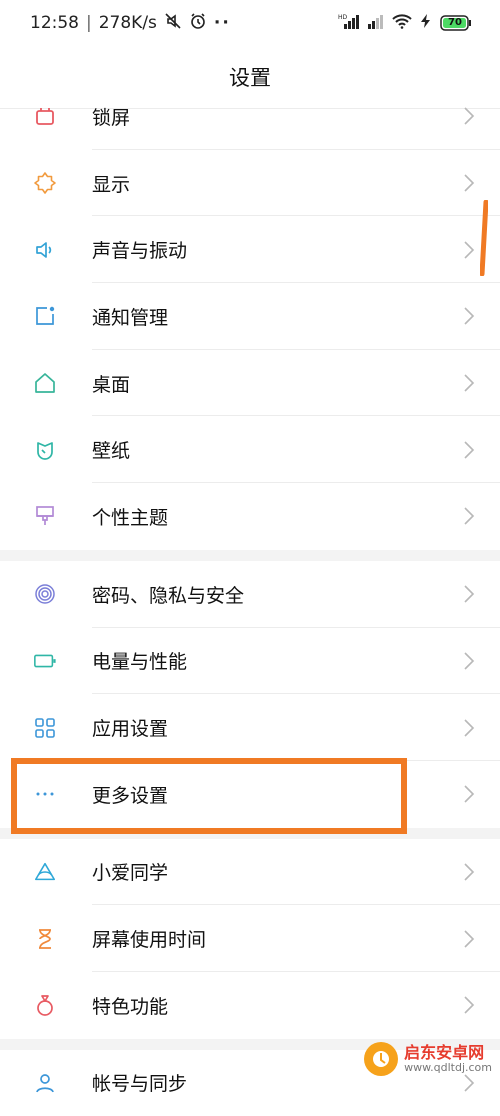  What do you see at coordinates (45, 116) in the screenshot?
I see `lock-screen-icon` at bounding box center [45, 116].